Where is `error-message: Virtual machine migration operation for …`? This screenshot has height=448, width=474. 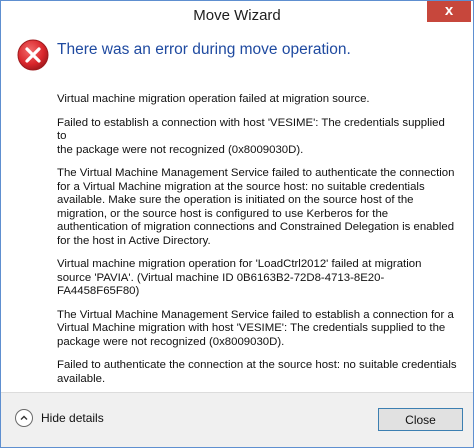
error-message: Virtual machine migration operation for … is located at coordinates (239, 277).